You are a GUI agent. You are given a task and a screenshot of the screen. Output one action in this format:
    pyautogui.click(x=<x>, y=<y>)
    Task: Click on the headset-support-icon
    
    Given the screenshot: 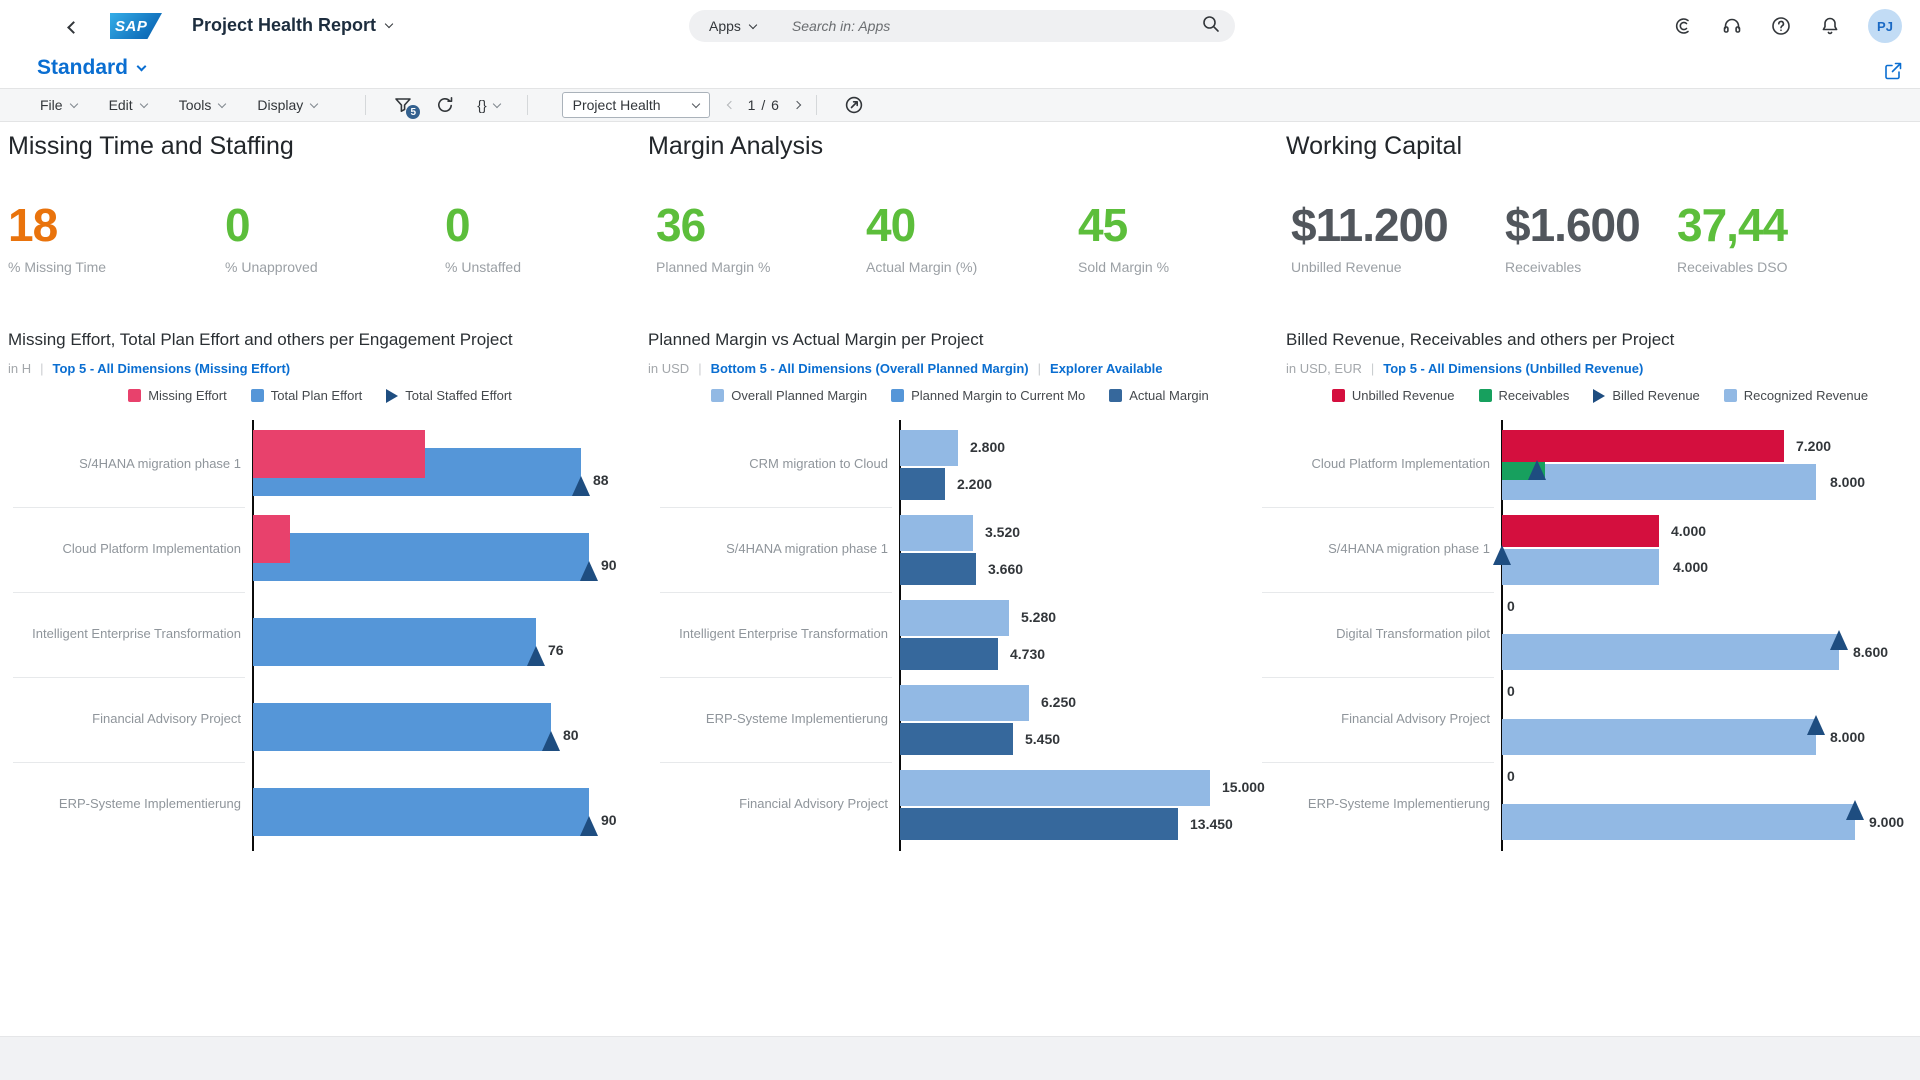 What is the action you would take?
    pyautogui.click(x=1732, y=26)
    